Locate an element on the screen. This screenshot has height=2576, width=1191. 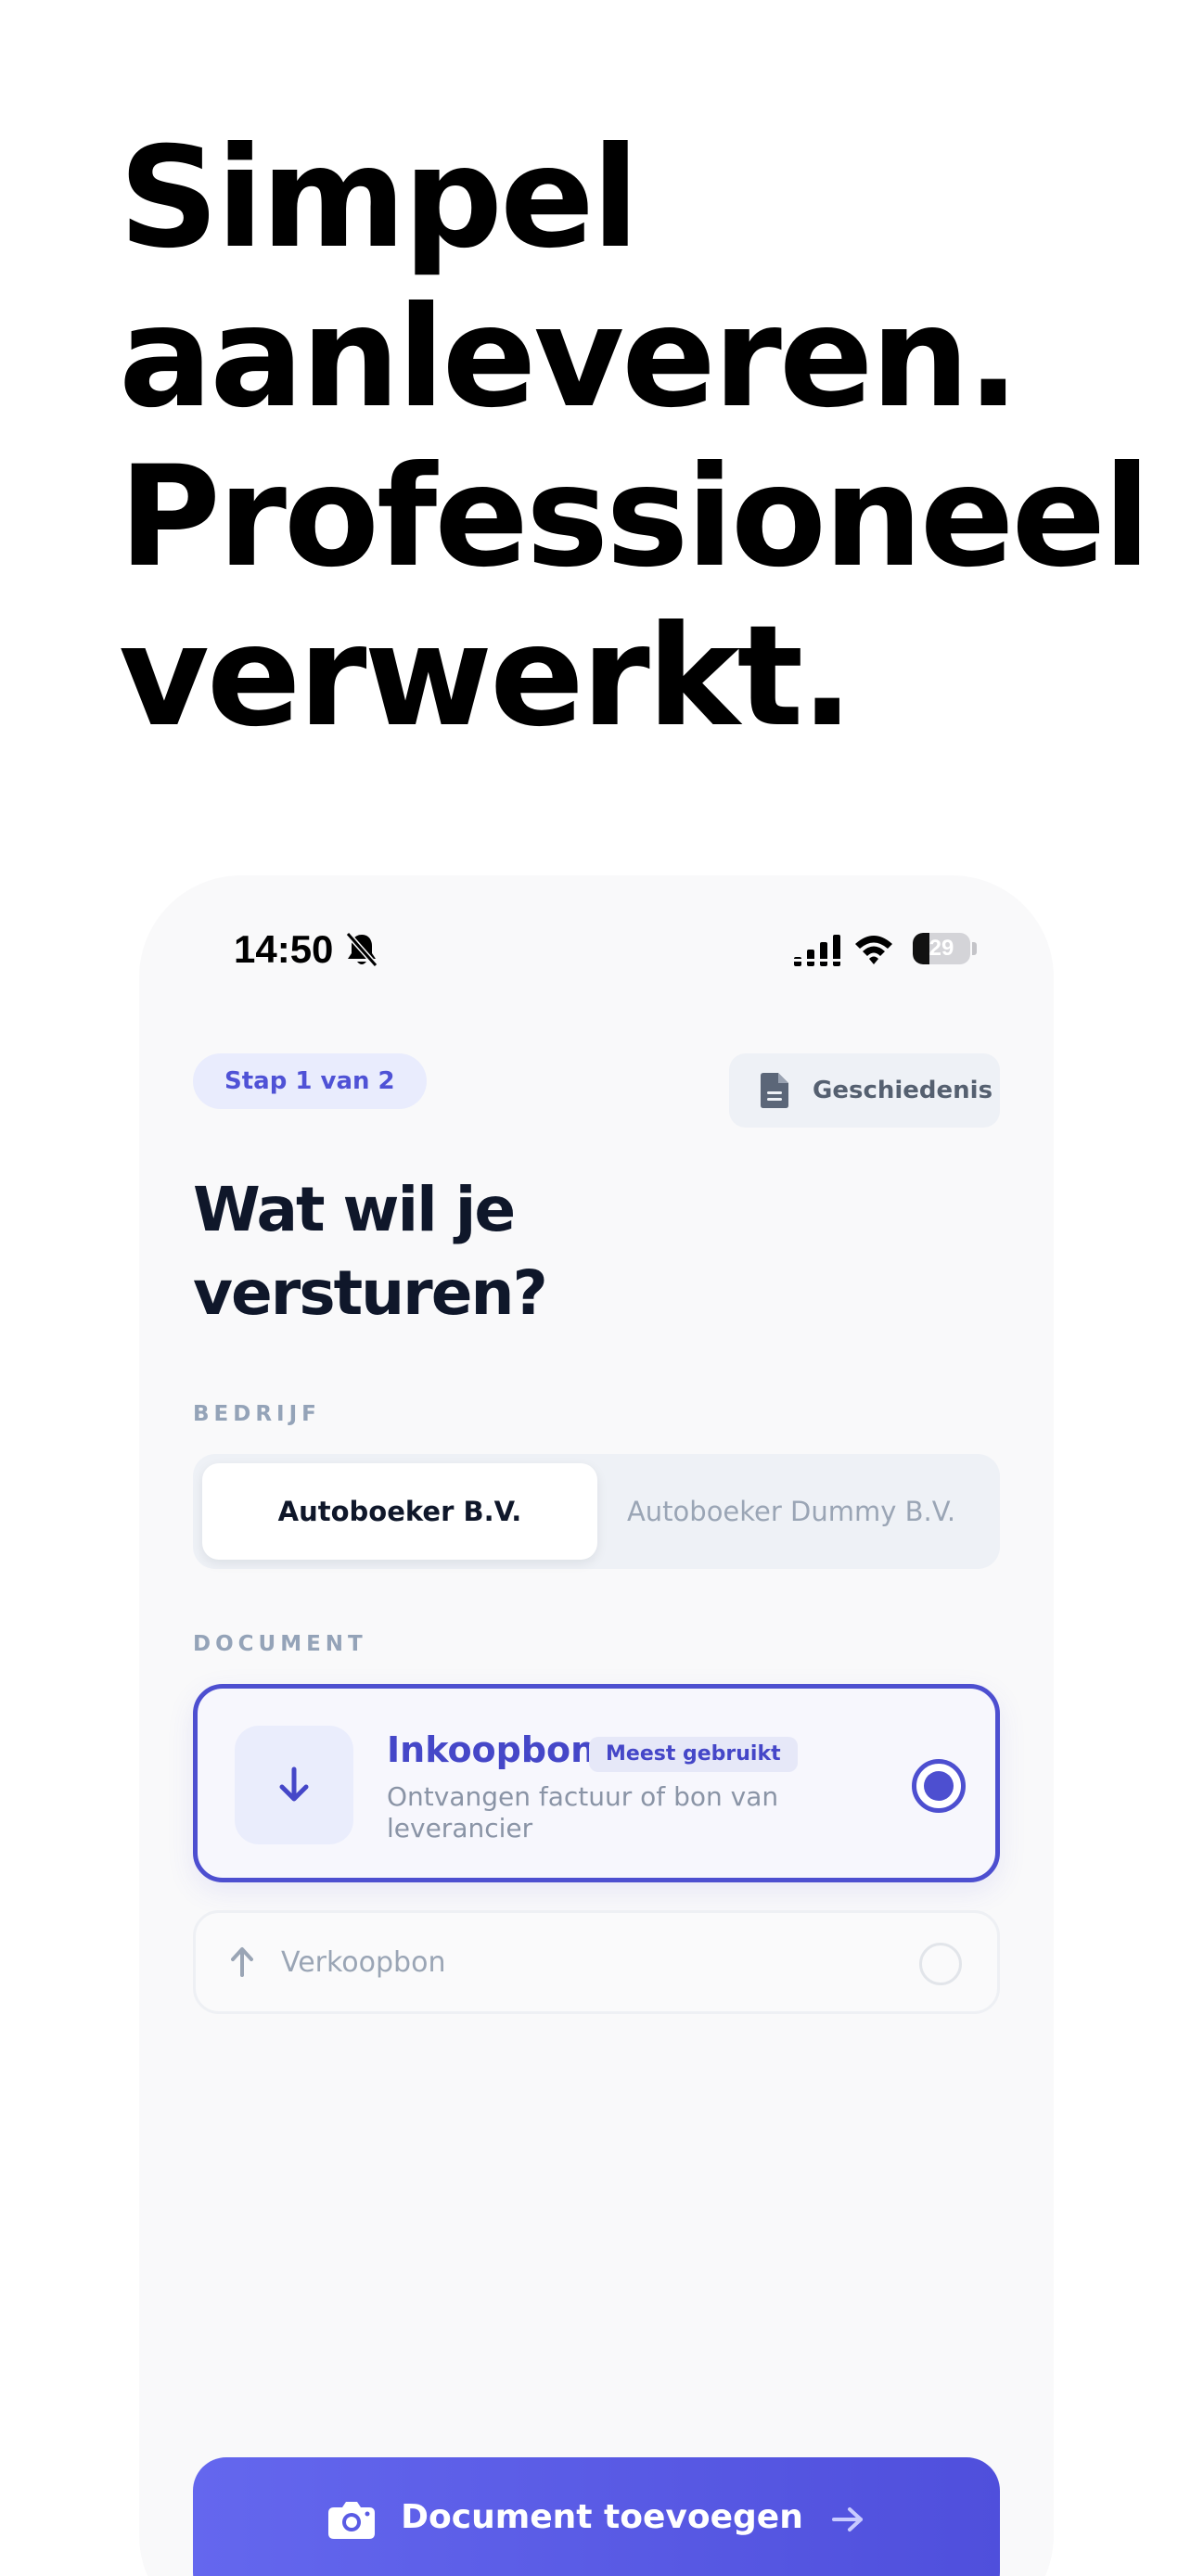
battery-percentage: 29 is located at coordinates (941, 948).